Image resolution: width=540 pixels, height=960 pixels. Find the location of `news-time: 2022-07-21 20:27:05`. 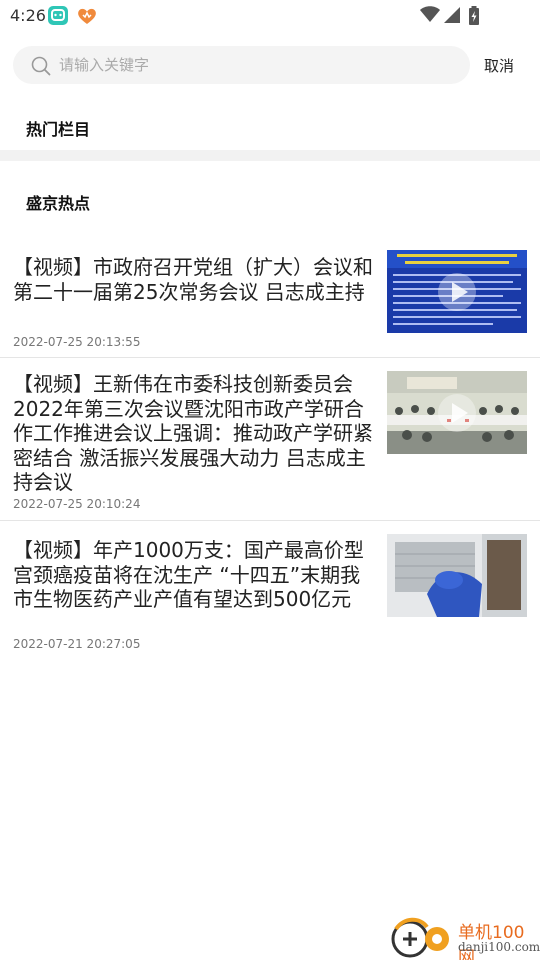

news-time: 2022-07-21 20:27:05 is located at coordinates (77, 644).